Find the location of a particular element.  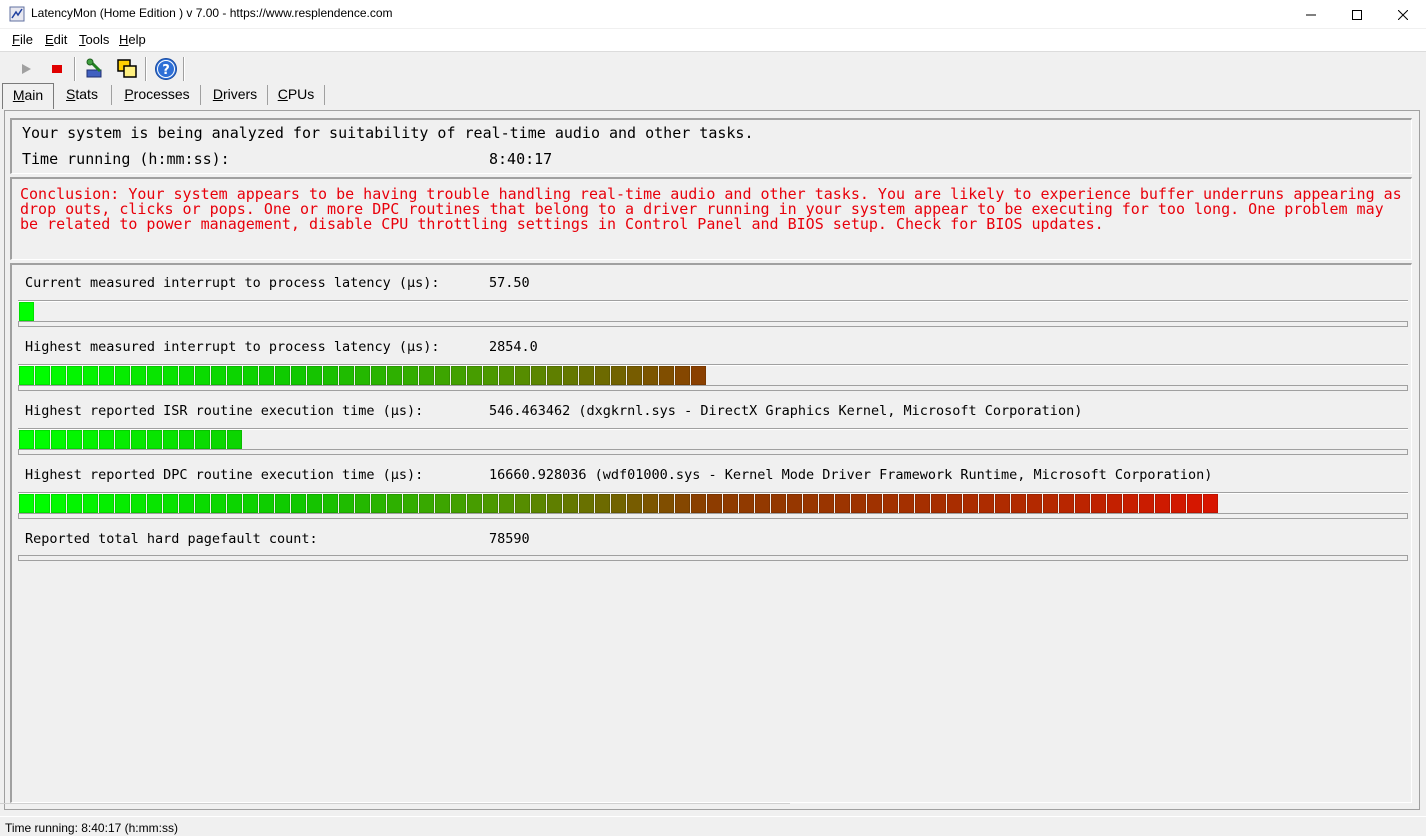

current-latency-bar is located at coordinates (713, 314).